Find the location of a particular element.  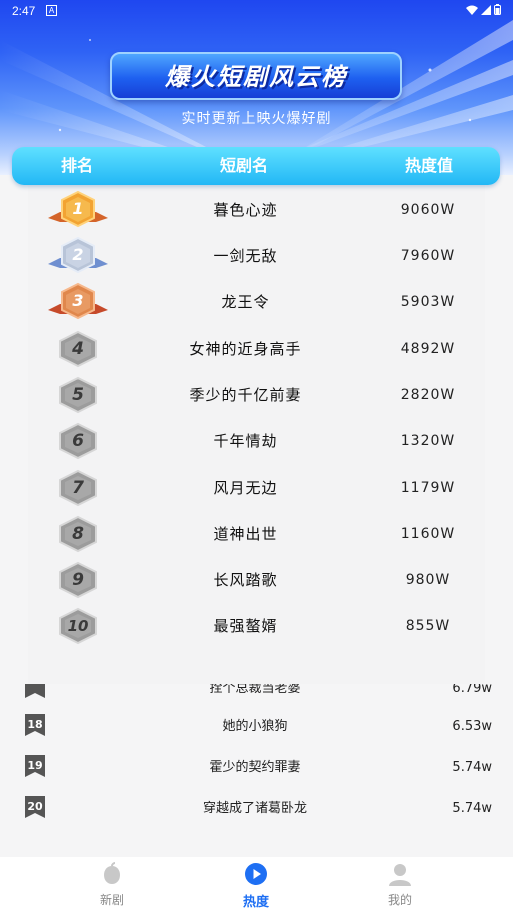

rank-number: 4 is located at coordinates (78, 349).